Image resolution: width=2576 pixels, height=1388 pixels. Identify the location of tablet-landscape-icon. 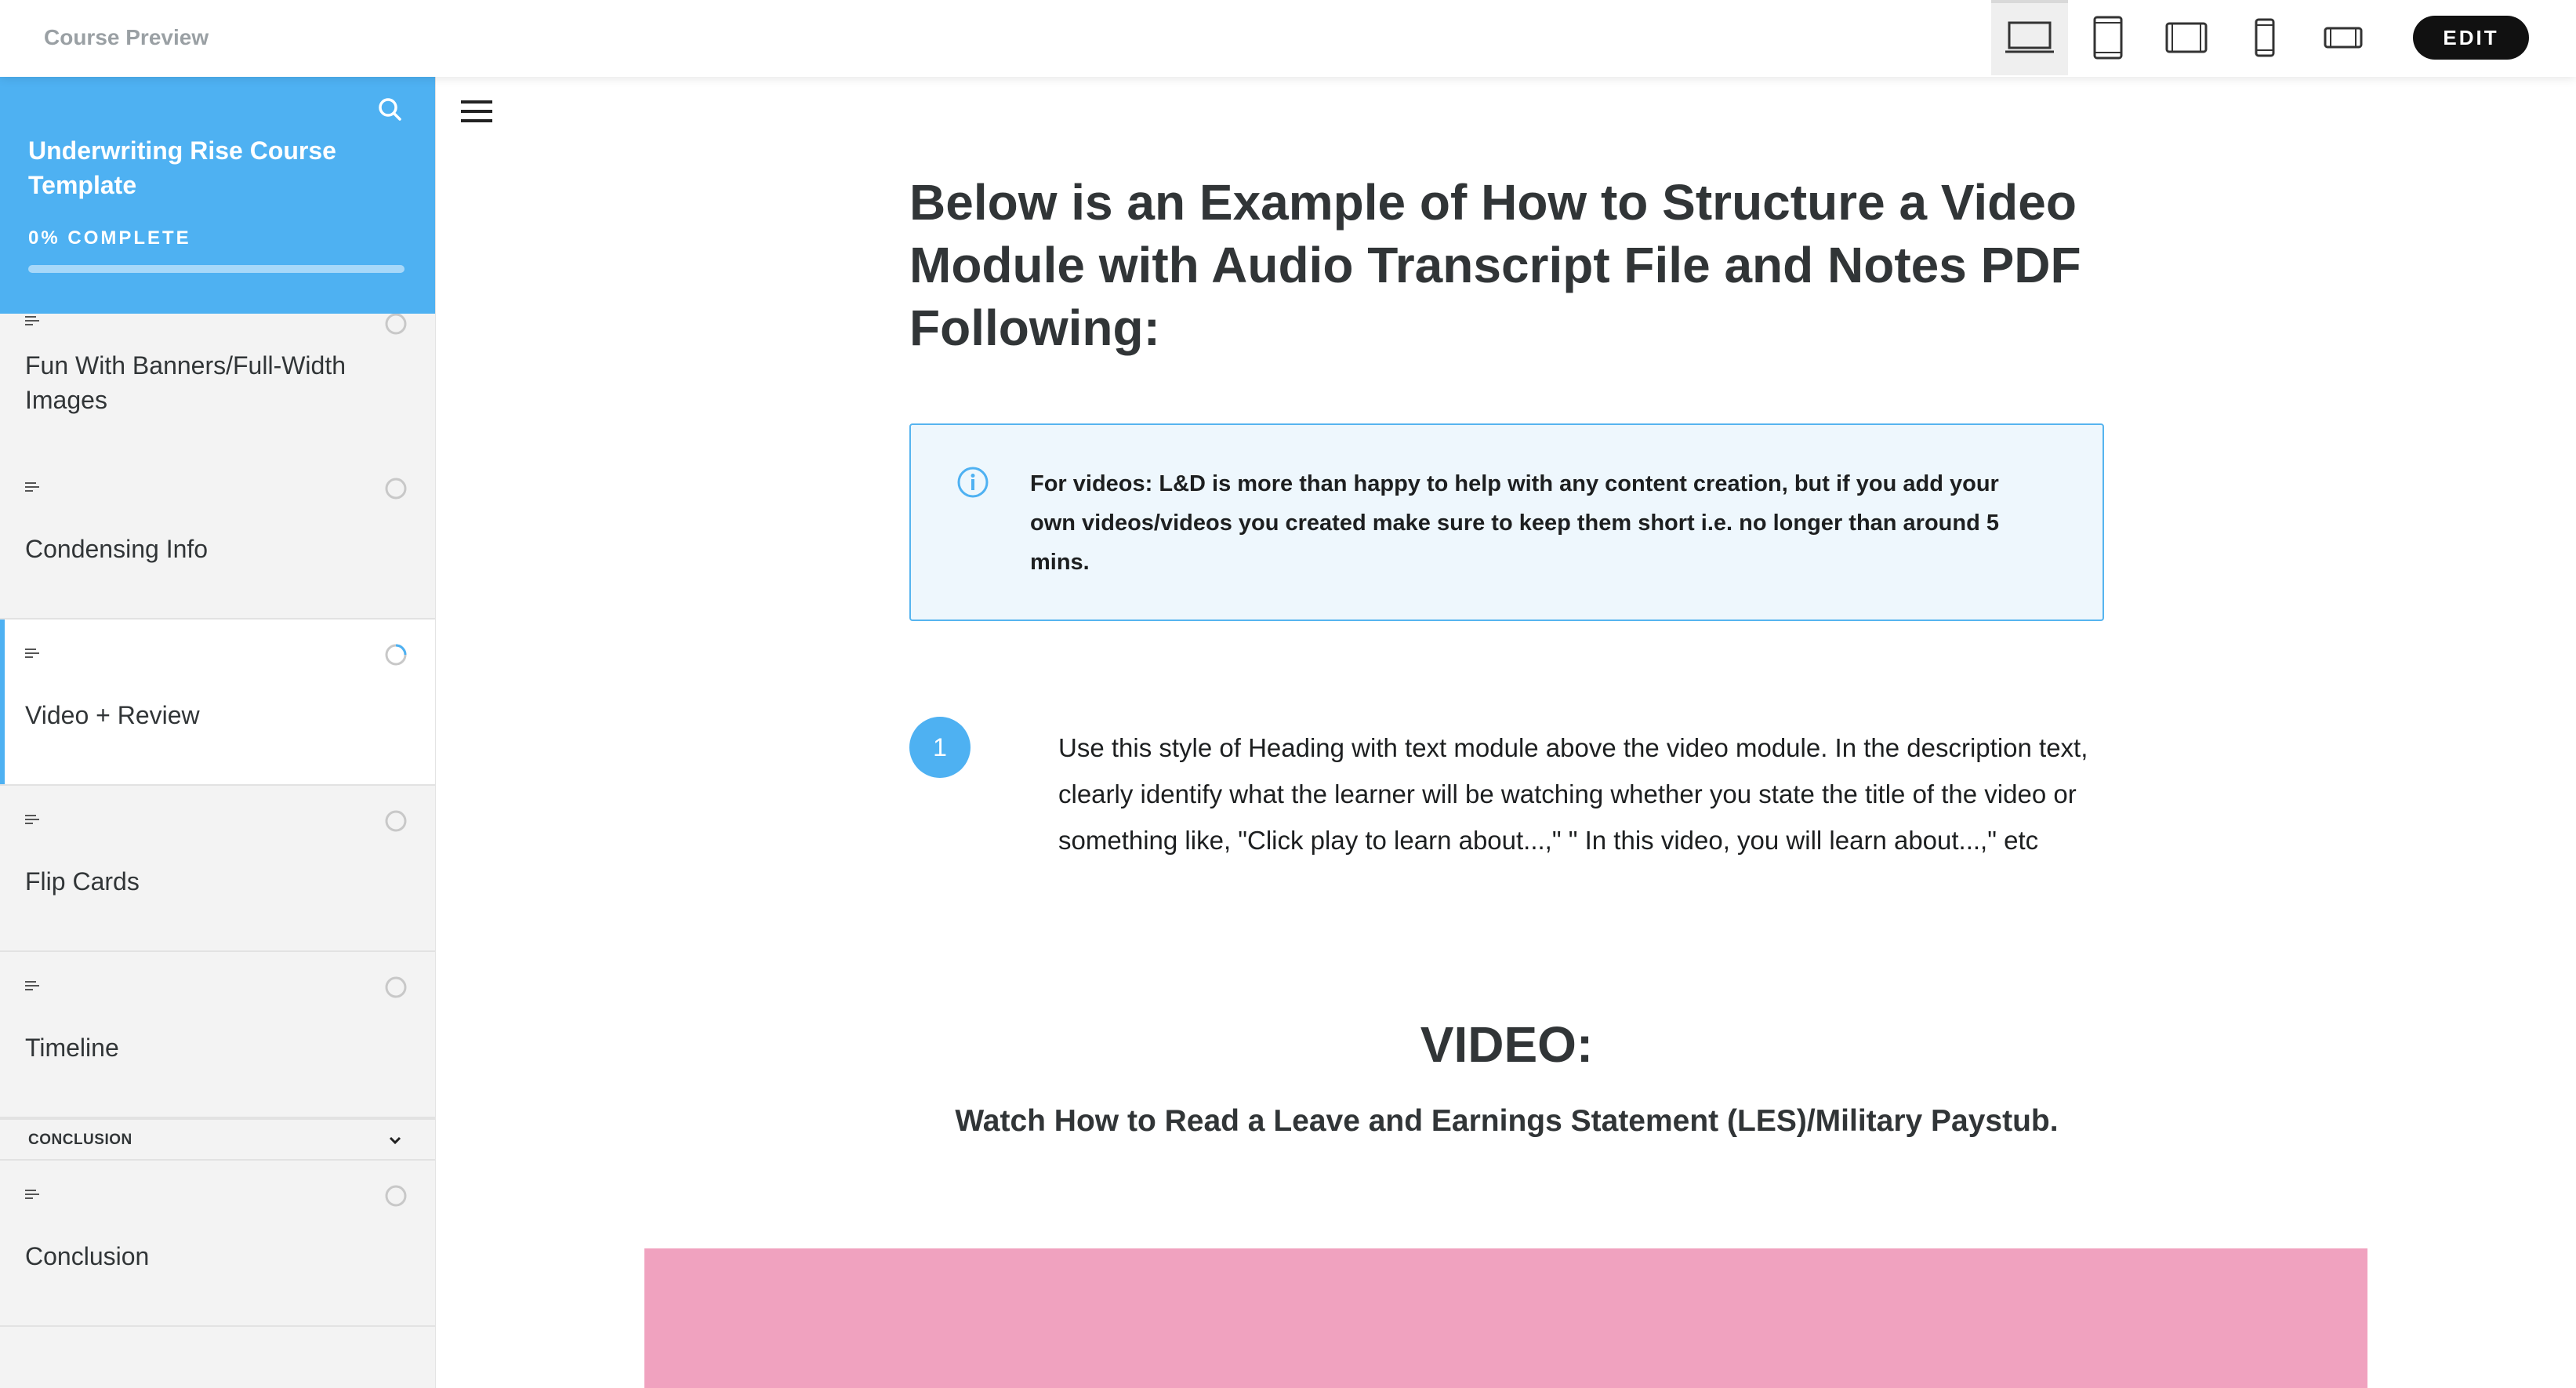
(2186, 37).